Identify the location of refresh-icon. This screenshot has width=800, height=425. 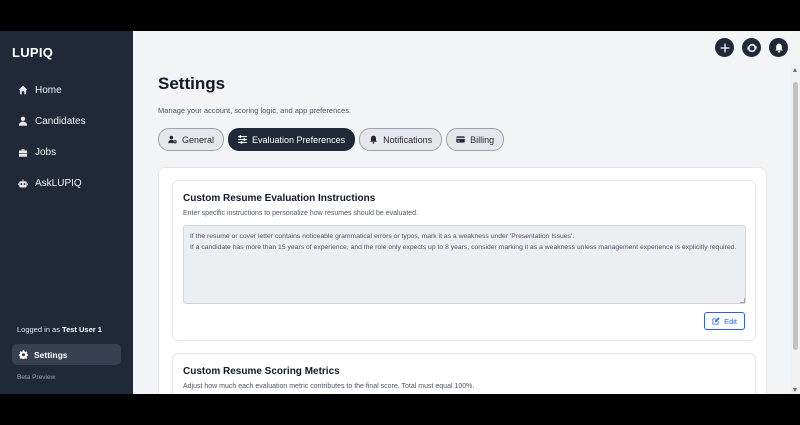
(751, 47).